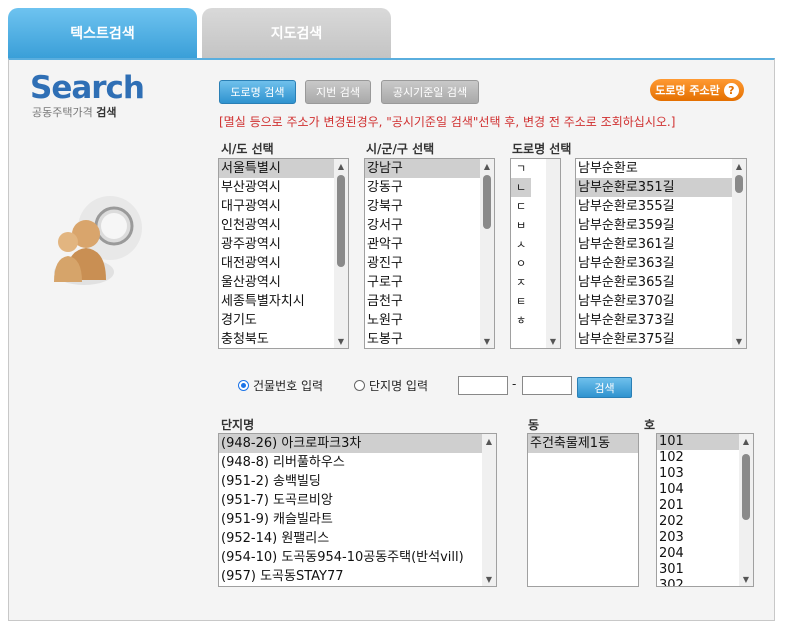 This screenshot has height=621, width=785. I want to click on user-search-icon, so click(98, 240).